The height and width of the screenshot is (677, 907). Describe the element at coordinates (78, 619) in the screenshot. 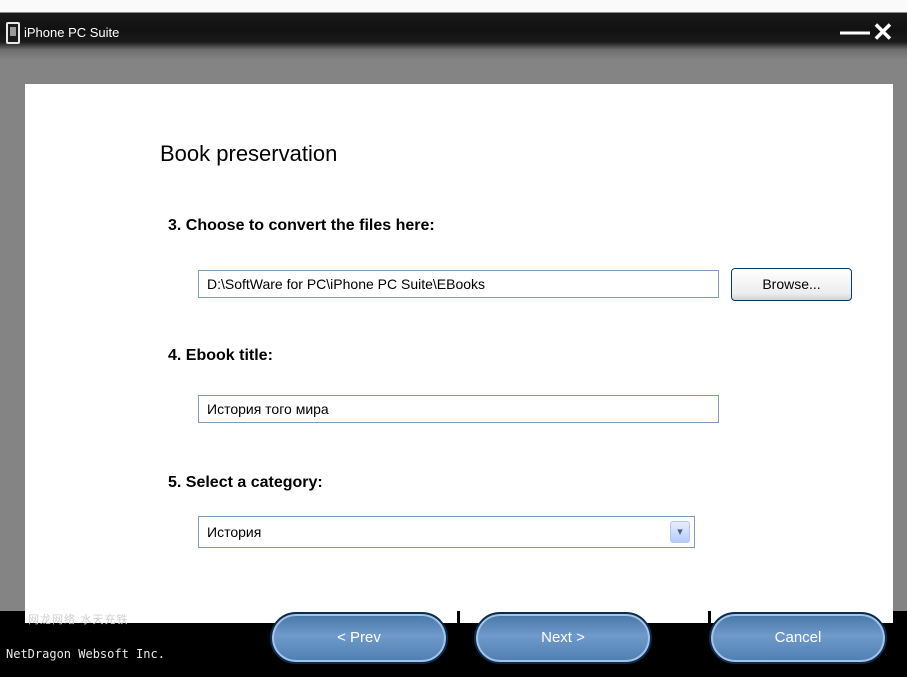

I see `company-logo-text: 网龙网络 水天充铁` at that location.